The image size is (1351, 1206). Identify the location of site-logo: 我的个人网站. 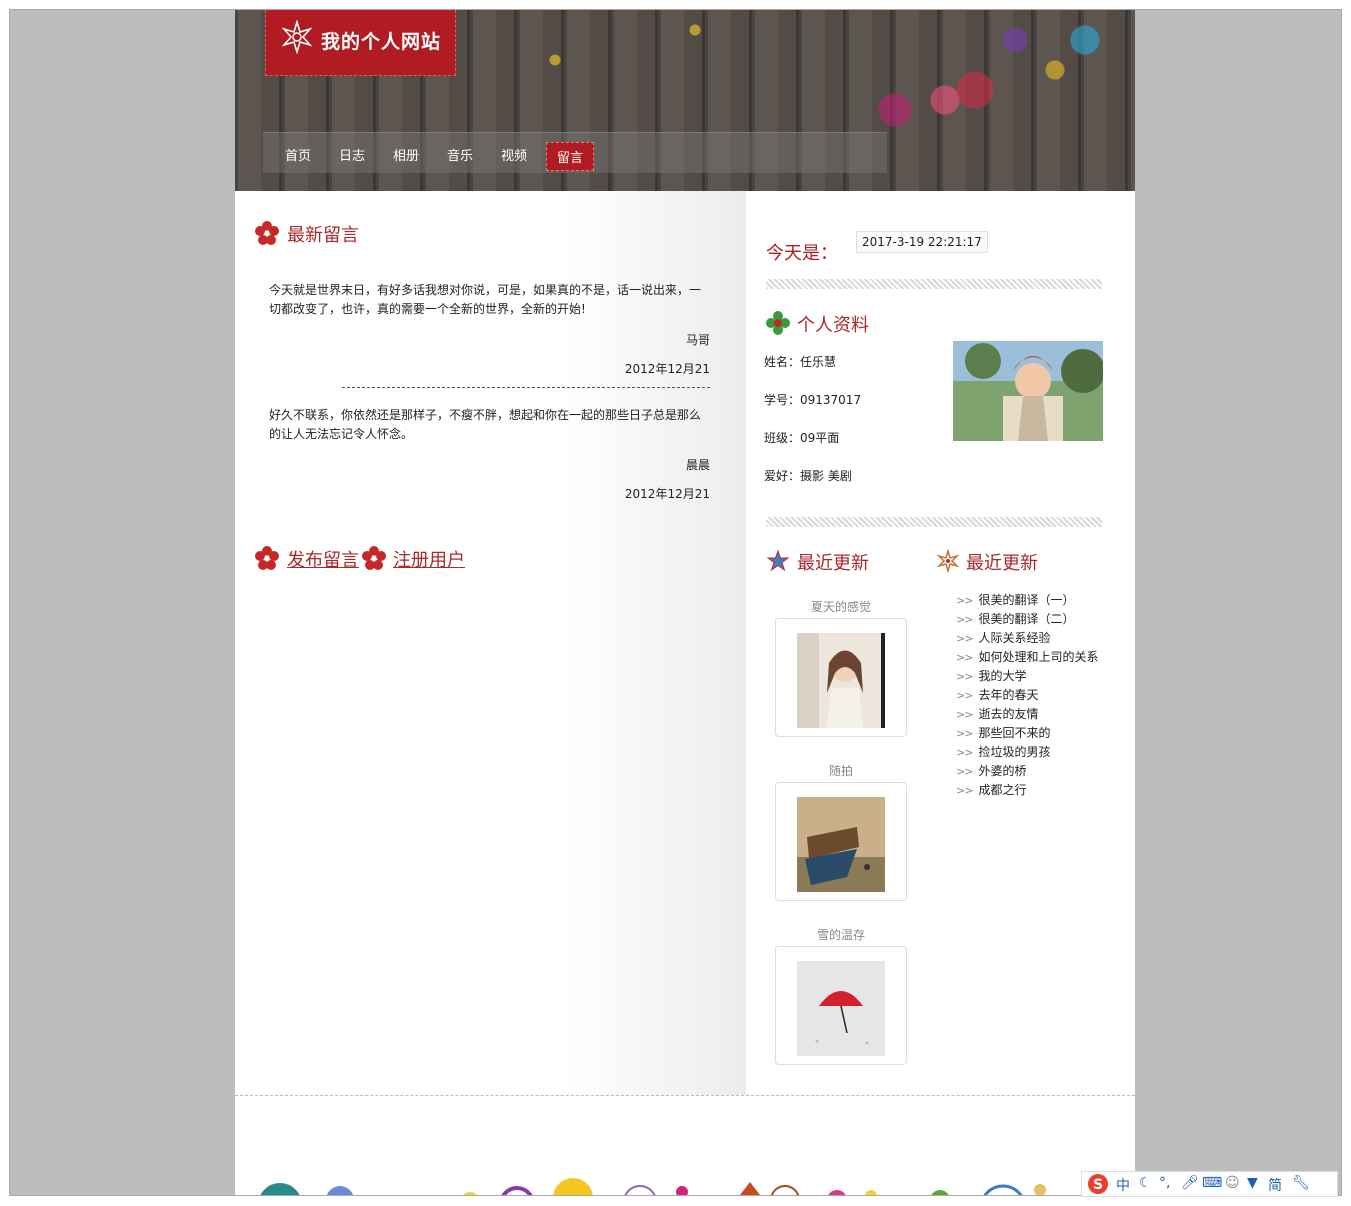
(360, 43).